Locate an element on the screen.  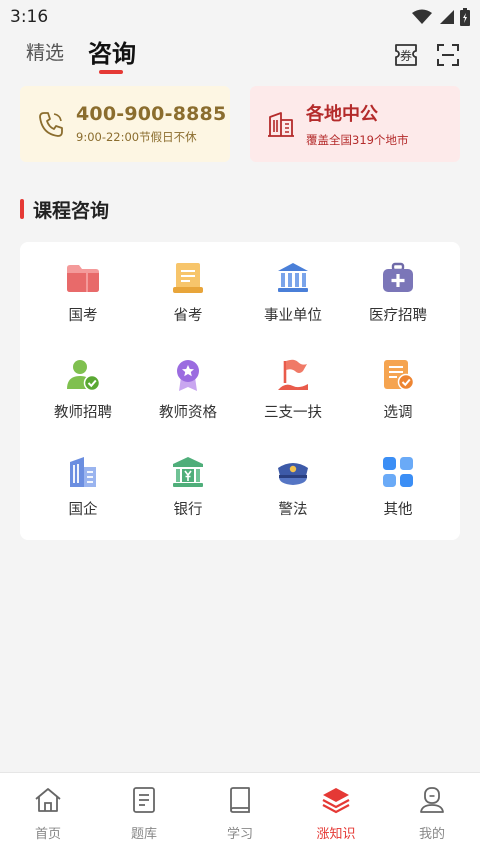
branch-centers-card: 各地中公 覆盖全国319个地市 is located at coordinates (355, 124).